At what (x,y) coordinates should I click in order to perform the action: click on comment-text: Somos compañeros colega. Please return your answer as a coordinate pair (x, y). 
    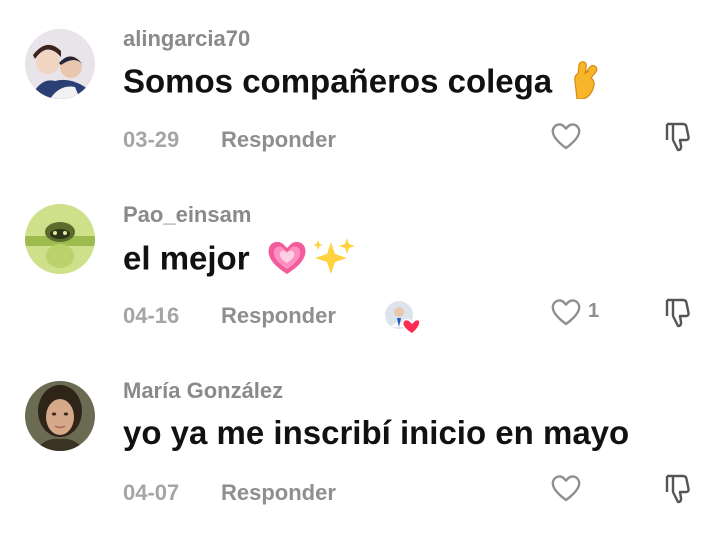
    Looking at the image, I should click on (361, 84).